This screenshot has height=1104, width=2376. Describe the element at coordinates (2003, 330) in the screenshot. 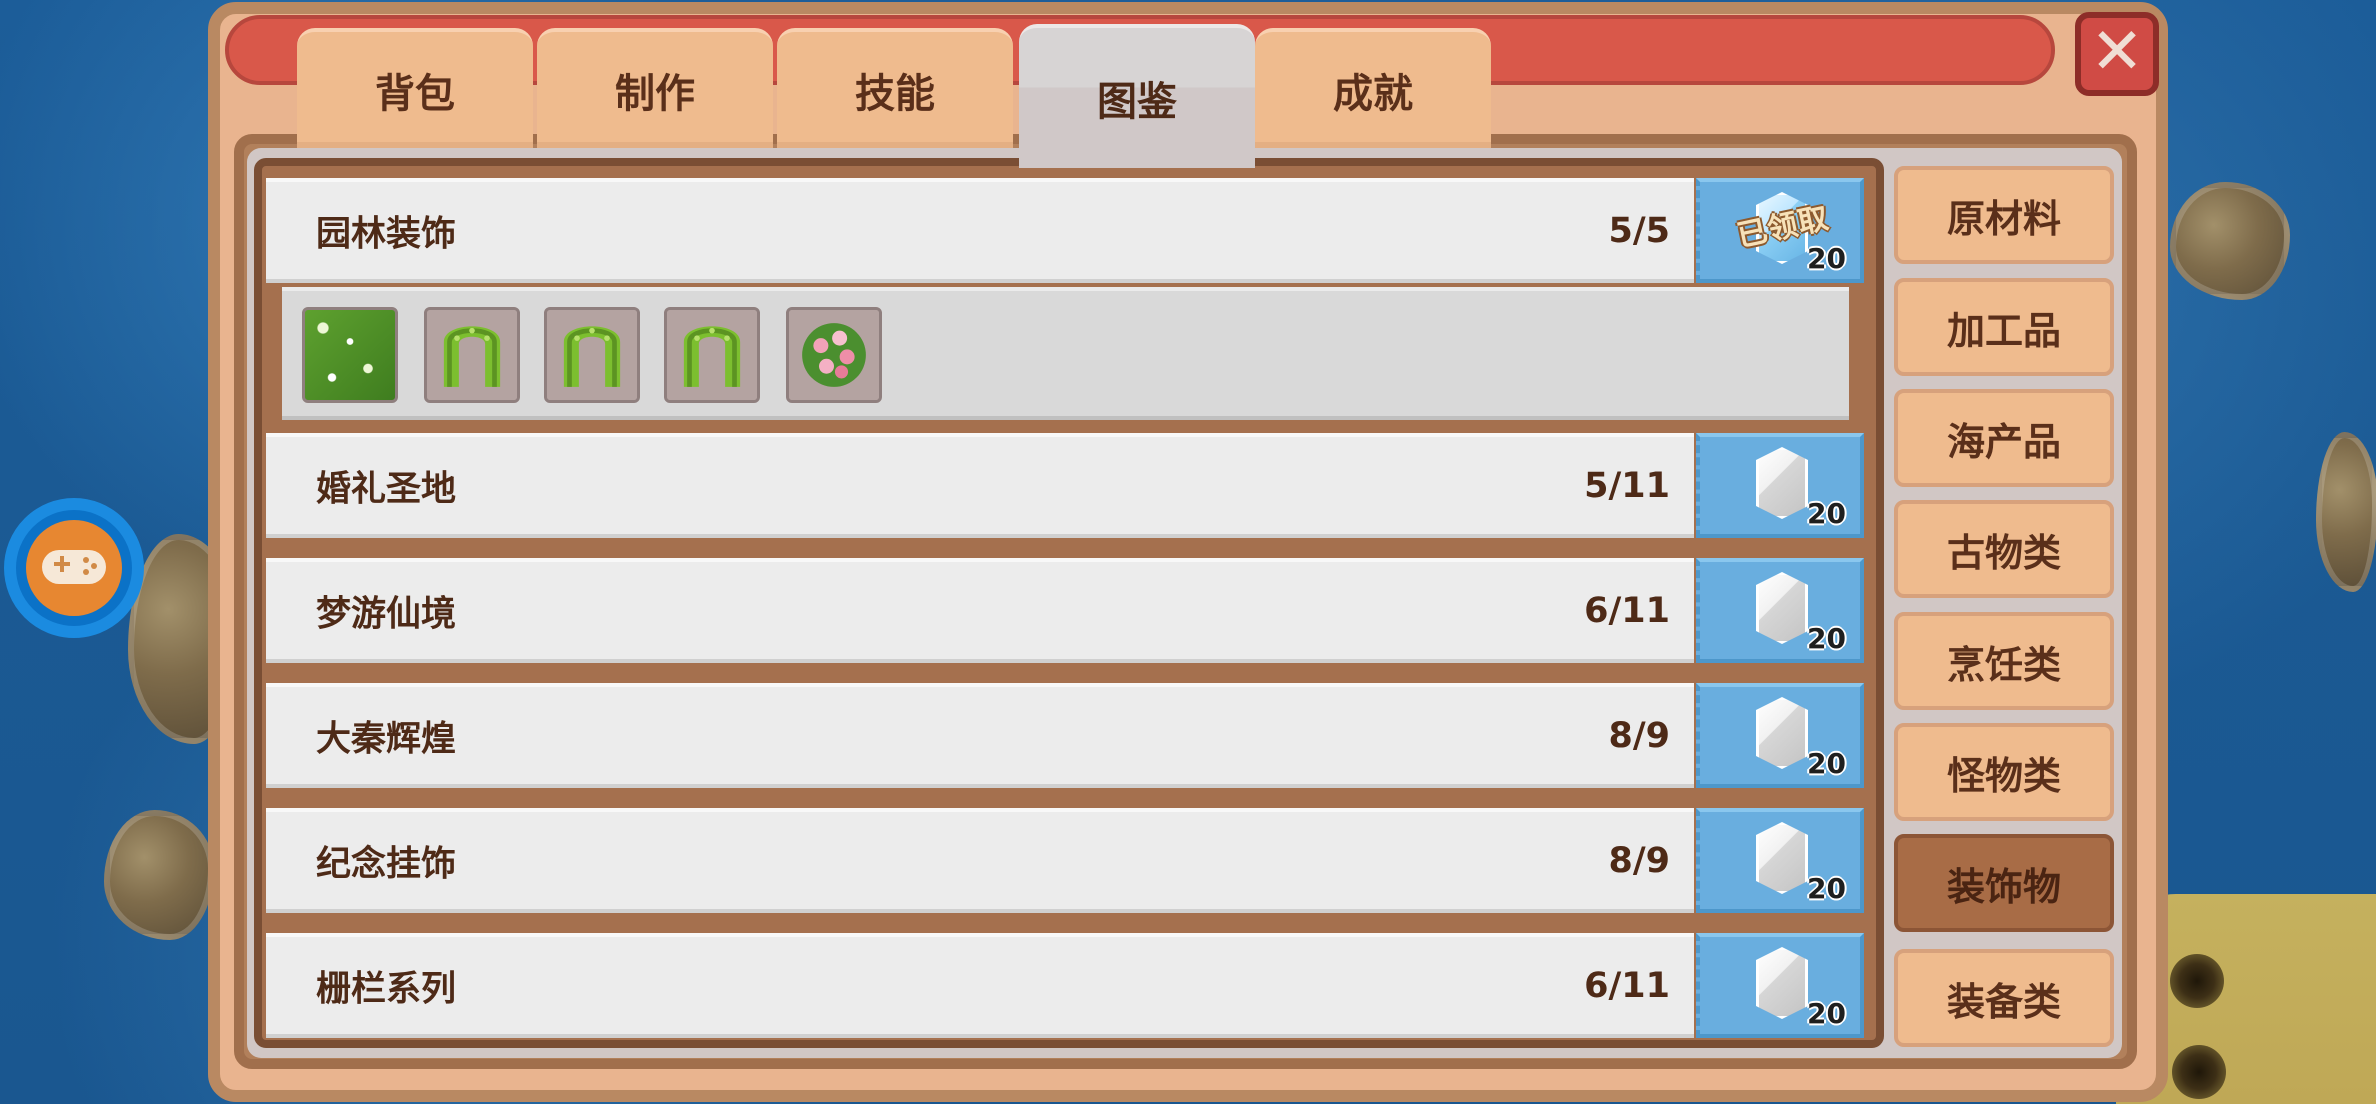

I see `sidebar-category-label: 加工品` at that location.